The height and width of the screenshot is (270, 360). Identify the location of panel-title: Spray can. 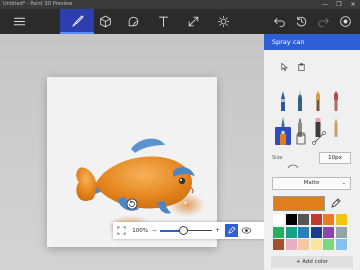
(312, 42).